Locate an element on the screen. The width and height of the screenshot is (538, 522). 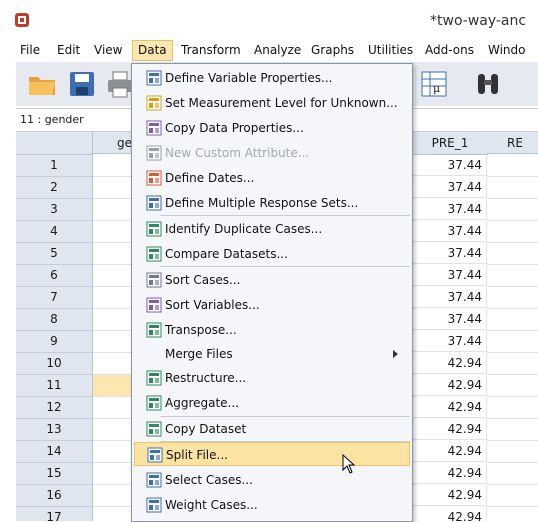
menu-view: View is located at coordinates (108, 50).